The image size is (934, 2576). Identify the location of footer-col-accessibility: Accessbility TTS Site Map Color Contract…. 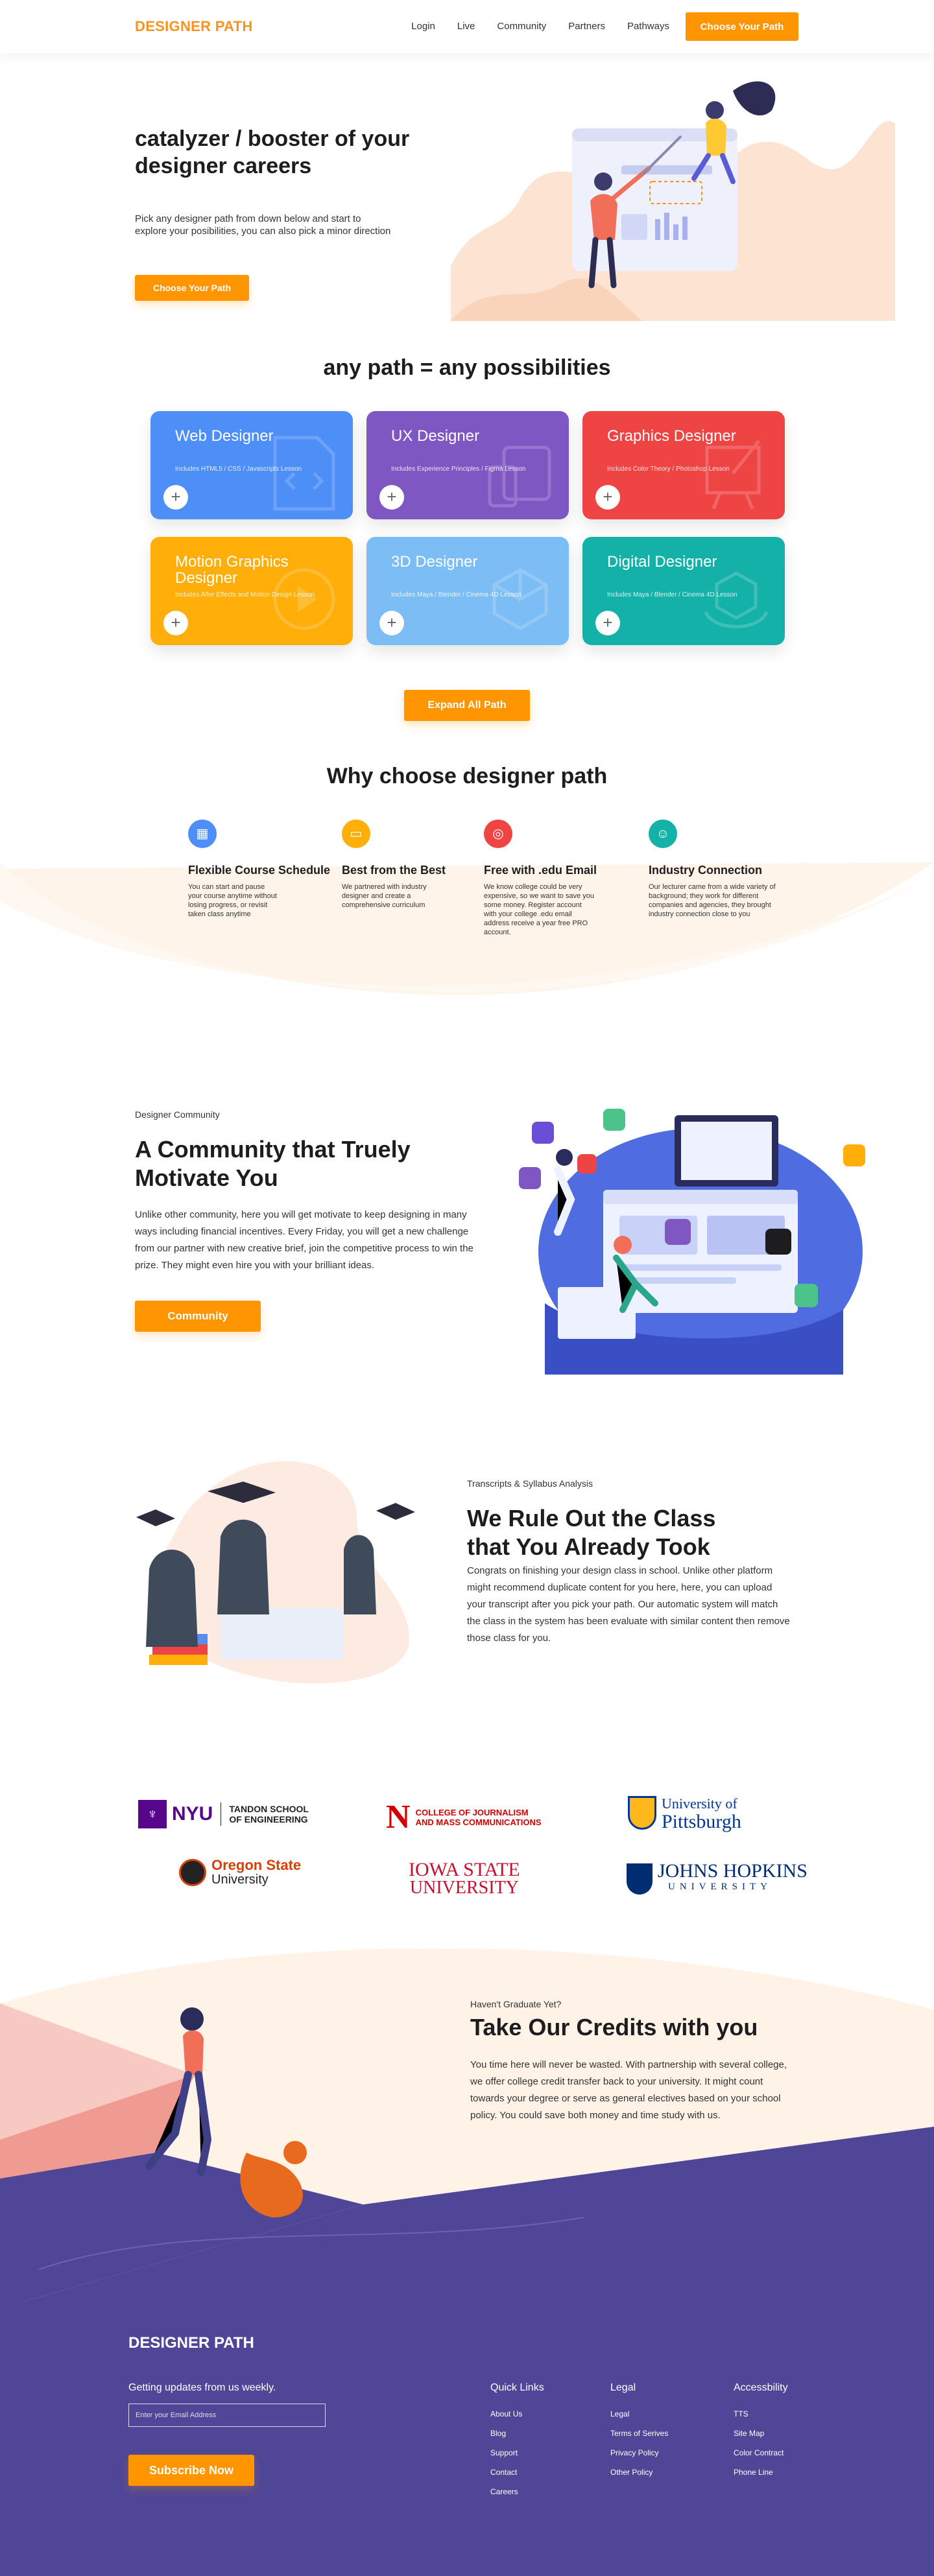
(761, 2434).